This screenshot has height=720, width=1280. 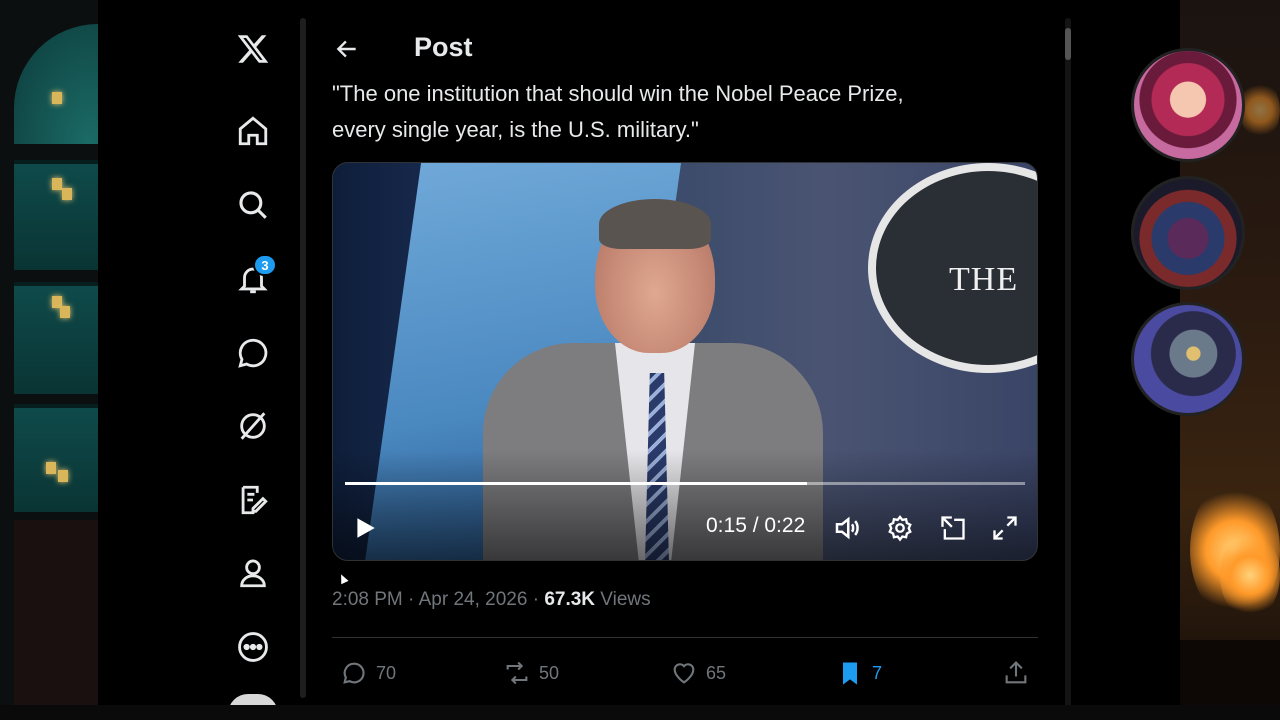 I want to click on post-meta: 2:08 PM · Apr 24, 2026 · 67.3K Views, so click(x=491, y=599).